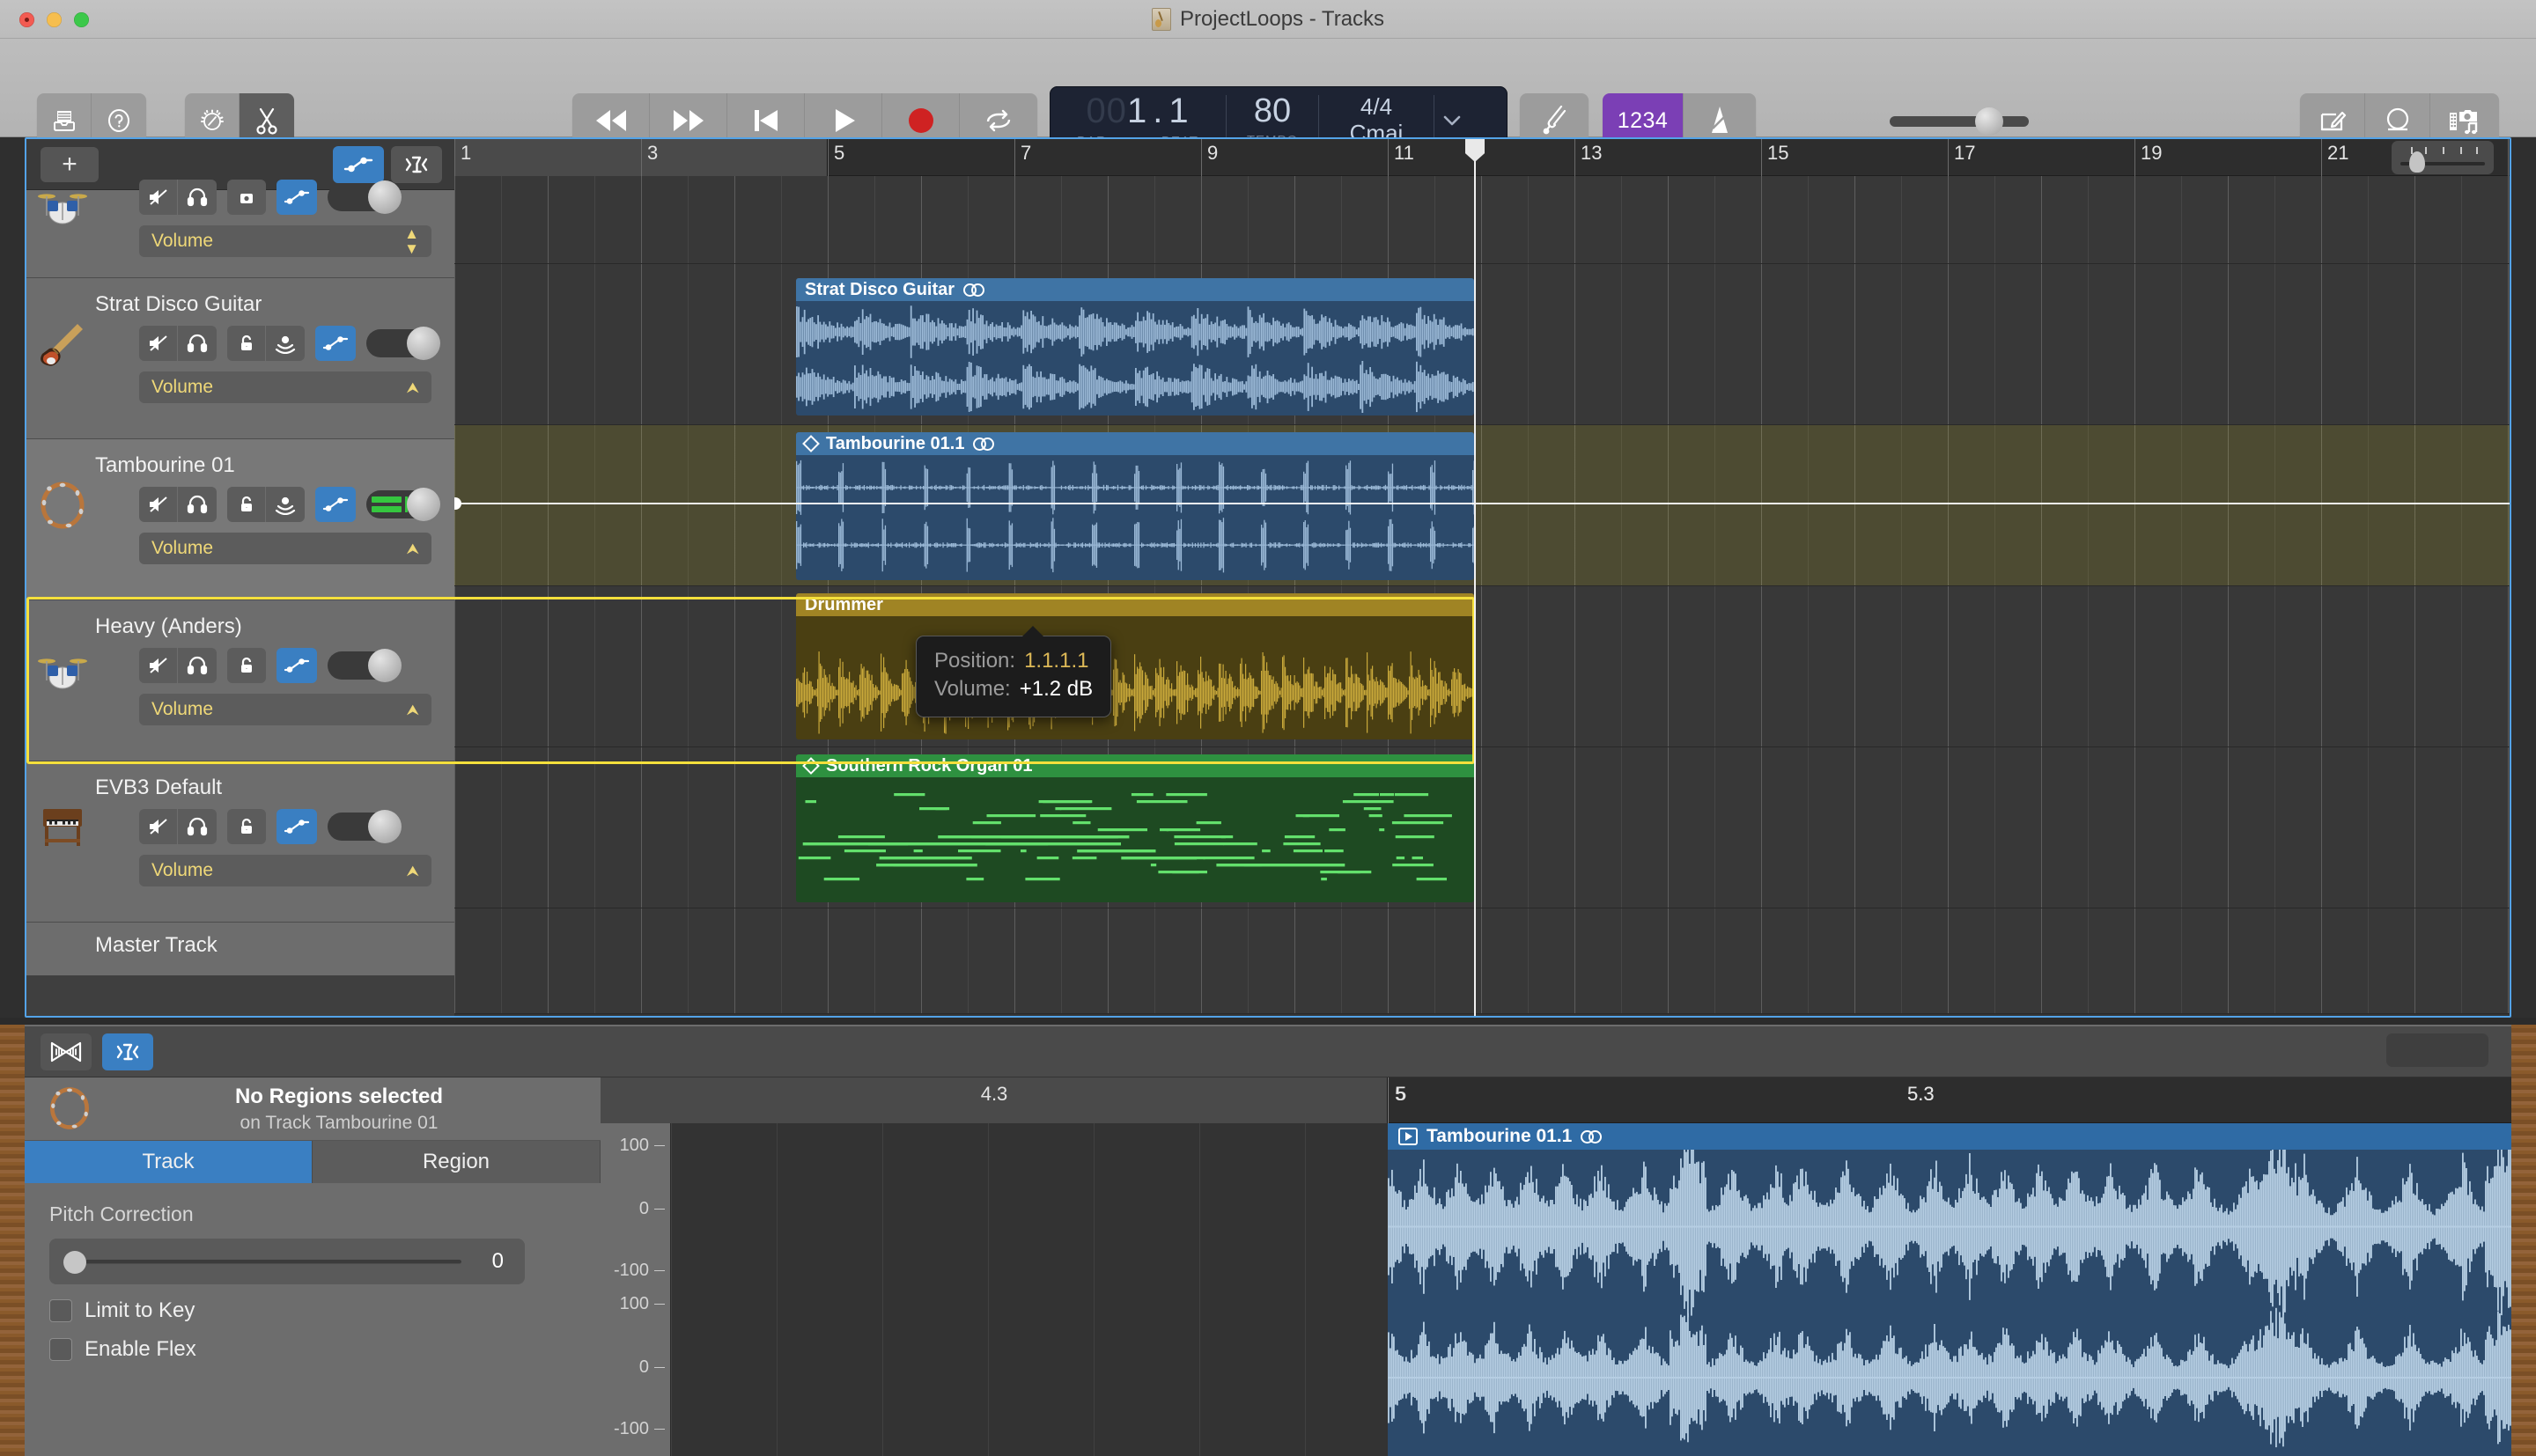  I want to click on play-square-icon, so click(1408, 1136).